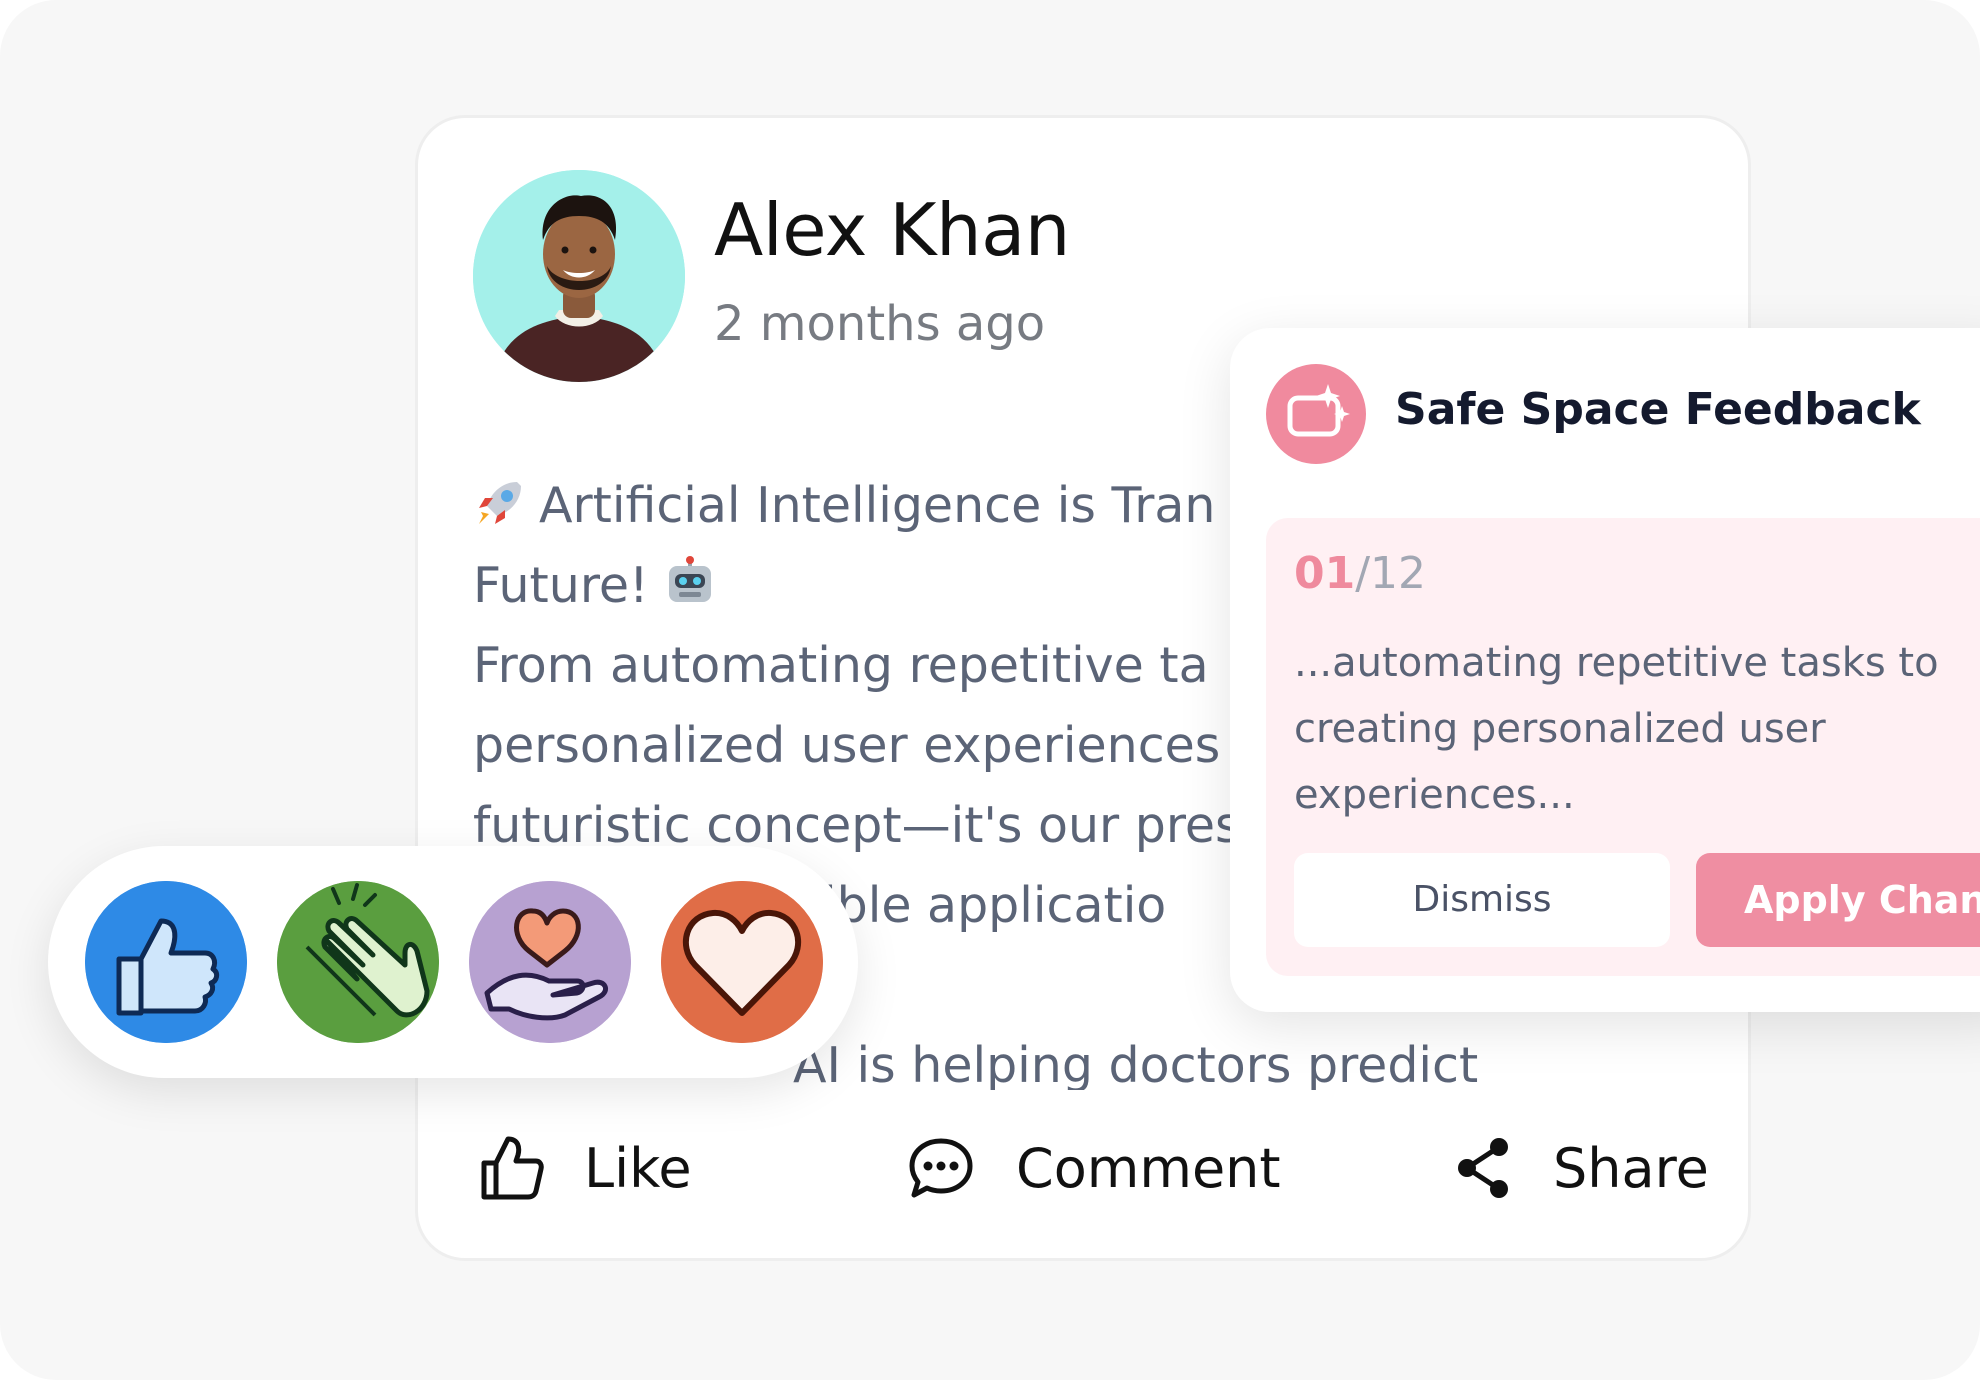  I want to click on like-label: Like, so click(638, 1168).